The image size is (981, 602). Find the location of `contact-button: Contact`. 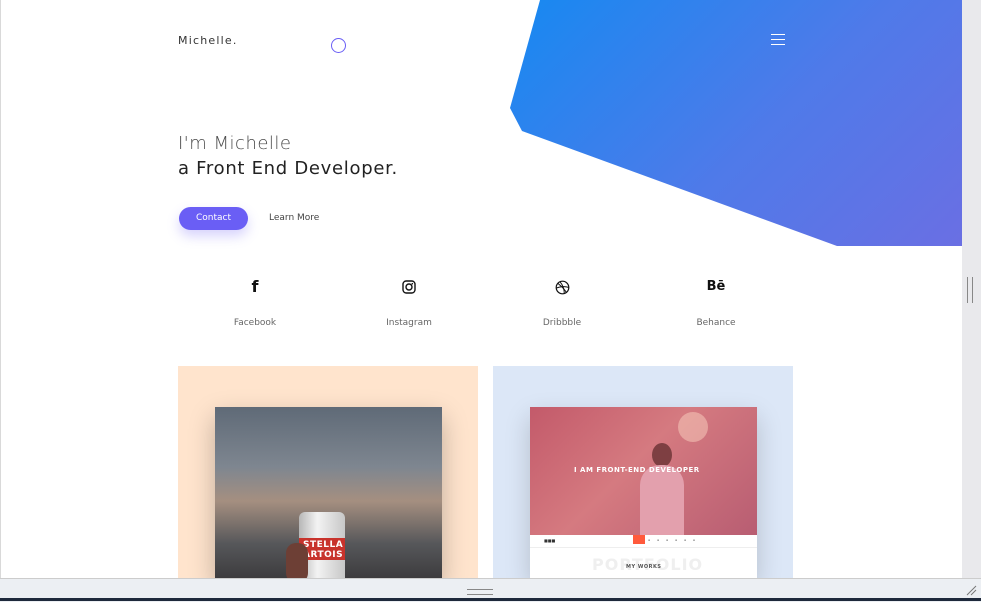

contact-button: Contact is located at coordinates (213, 218).